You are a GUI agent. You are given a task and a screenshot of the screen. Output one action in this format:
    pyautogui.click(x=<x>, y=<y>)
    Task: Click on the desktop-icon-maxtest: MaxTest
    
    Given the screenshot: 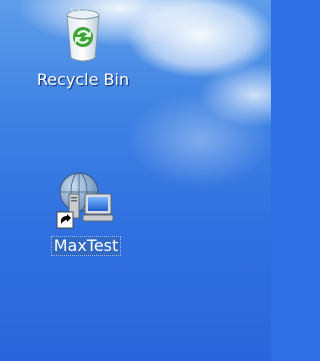 What is the action you would take?
    pyautogui.click(x=86, y=212)
    